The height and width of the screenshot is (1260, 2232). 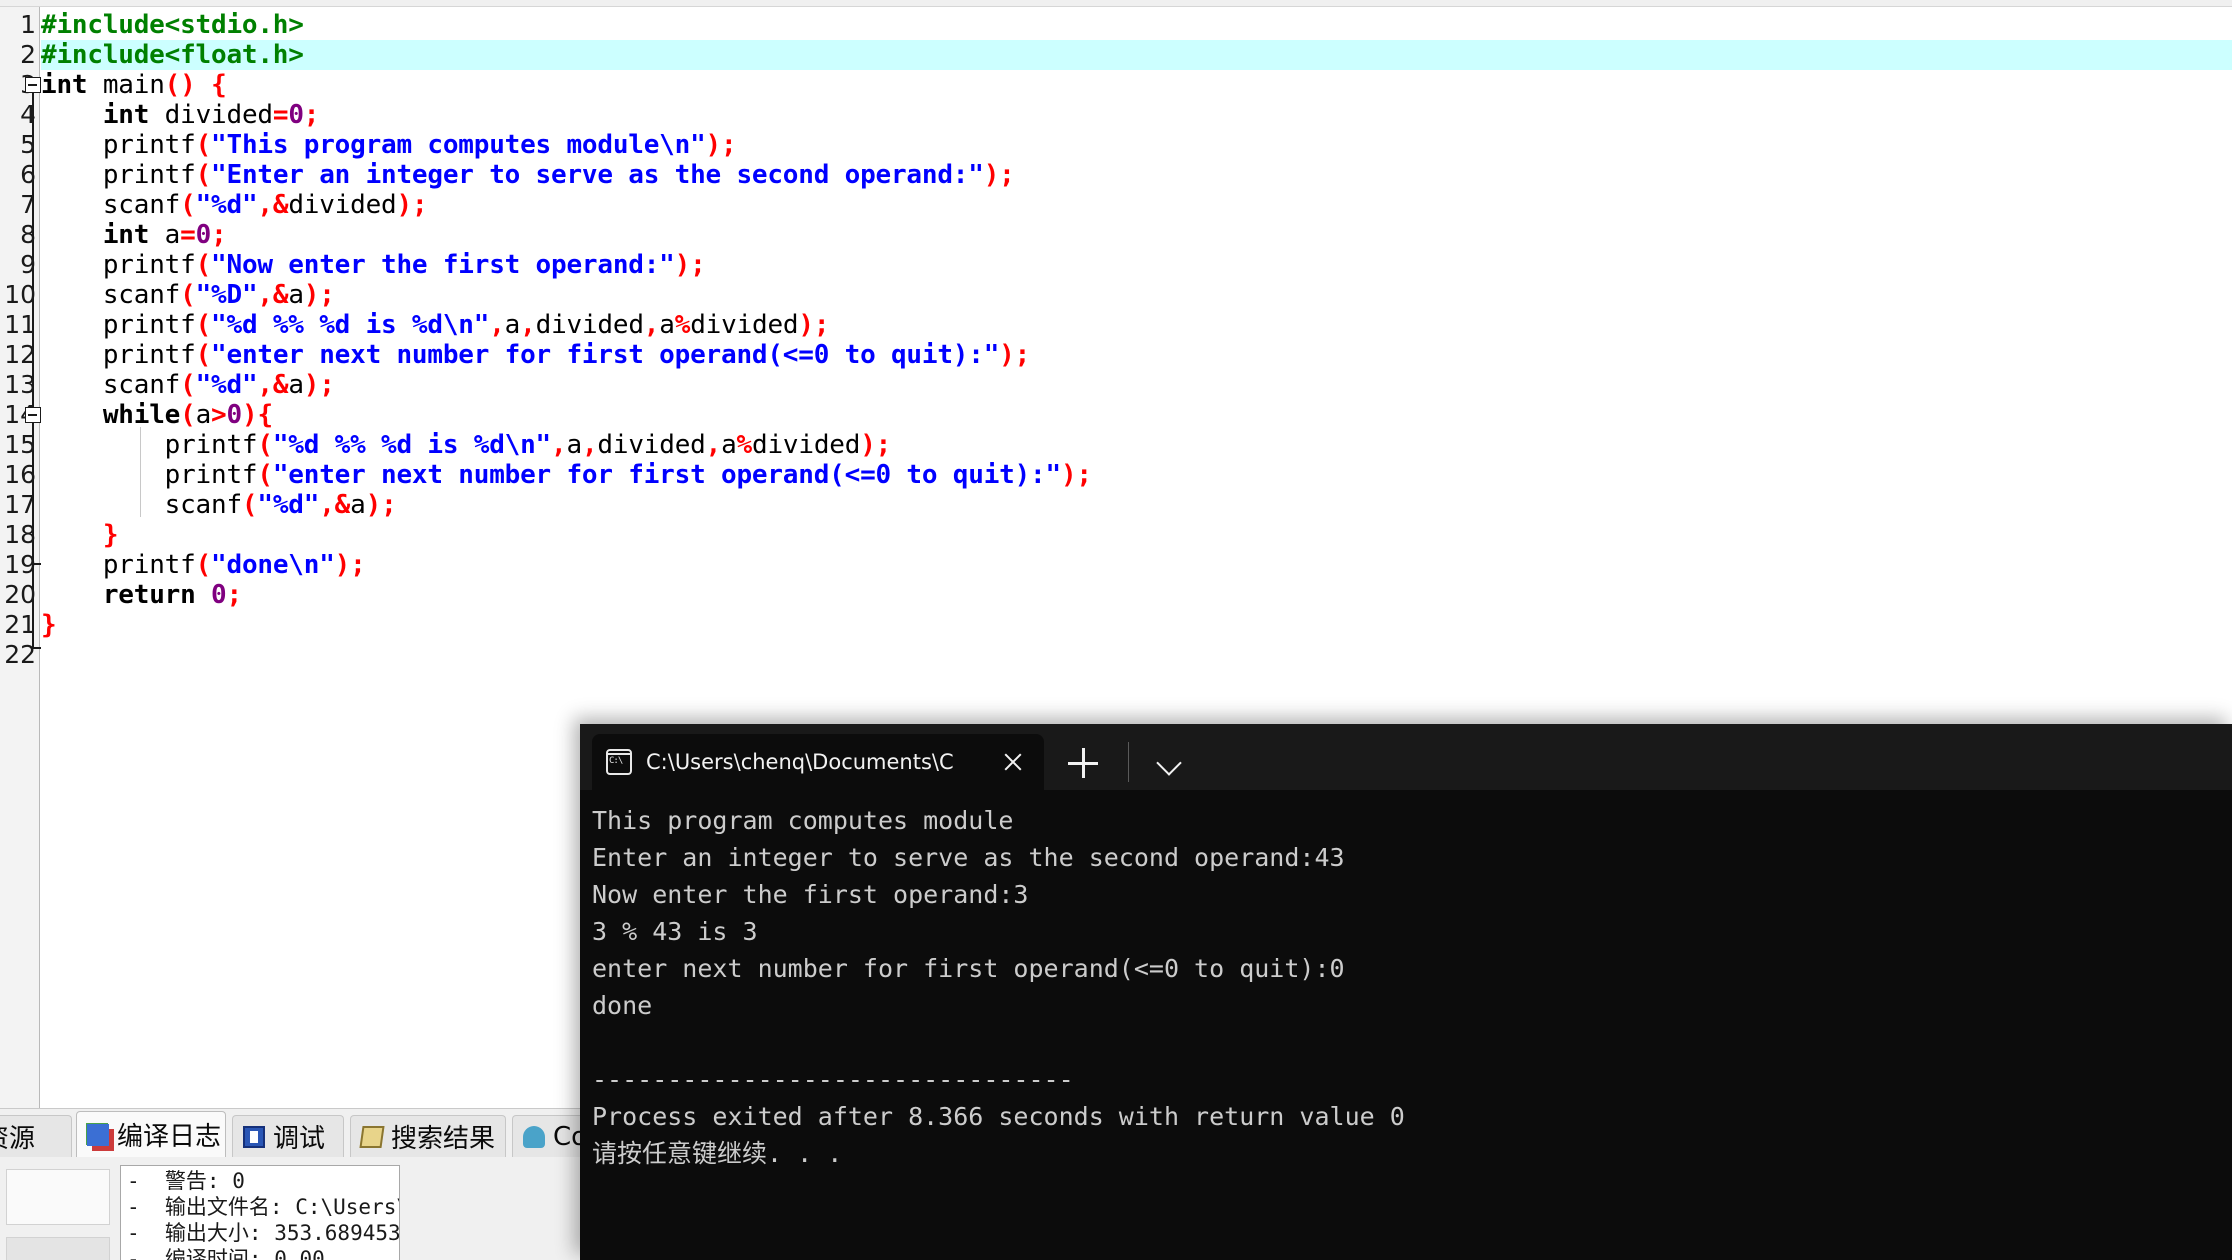 I want to click on code-line-14: while(a>0){, so click(x=187, y=415).